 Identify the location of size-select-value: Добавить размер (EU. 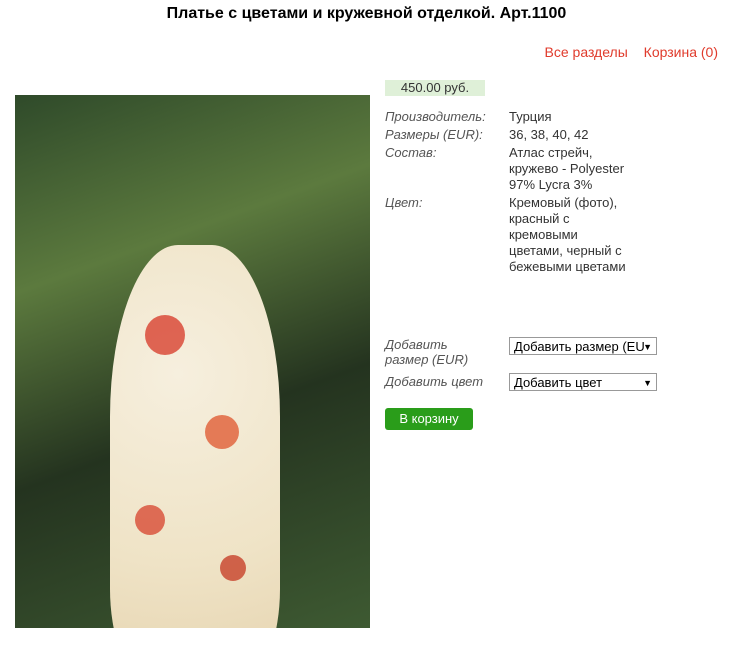
(579, 346).